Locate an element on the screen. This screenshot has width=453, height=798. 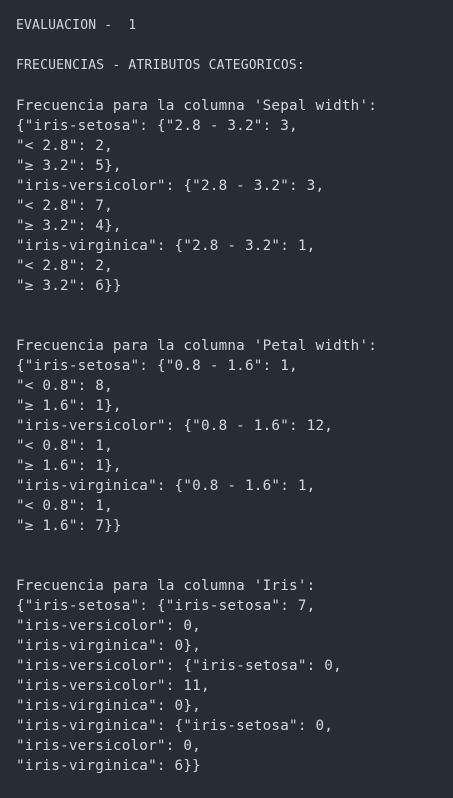
output-line: "iris-virginica": 6}} is located at coordinates (108, 766).